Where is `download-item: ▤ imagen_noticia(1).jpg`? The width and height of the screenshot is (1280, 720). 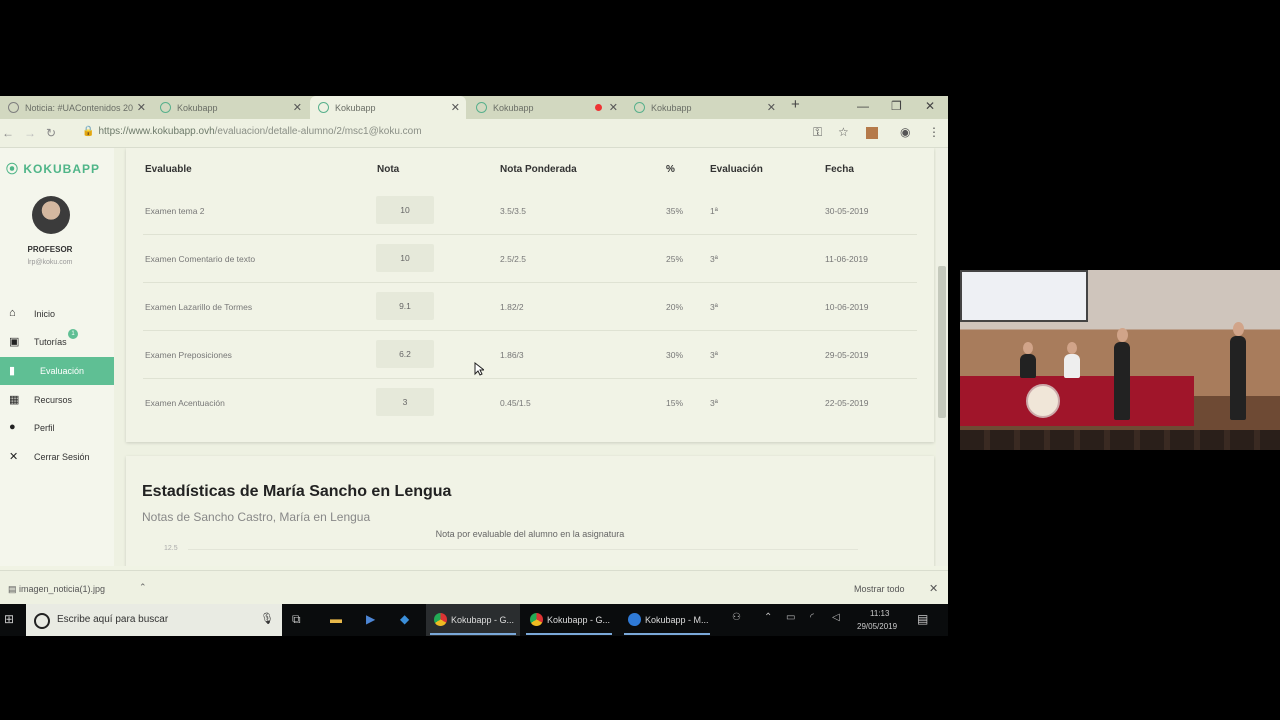 download-item: ▤ imagen_noticia(1).jpg is located at coordinates (56, 589).